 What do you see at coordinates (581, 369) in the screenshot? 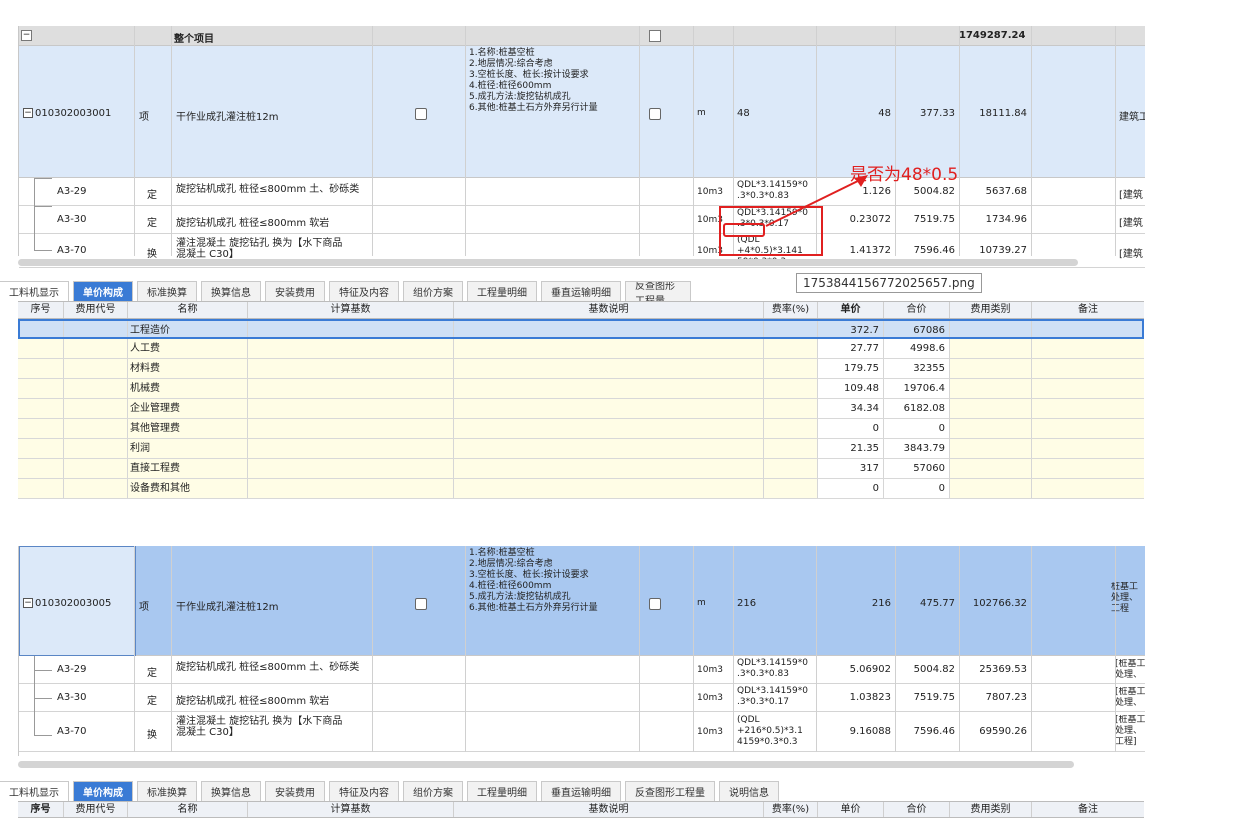
I see `cost-row: 材料费 179.75 32355` at bounding box center [581, 369].